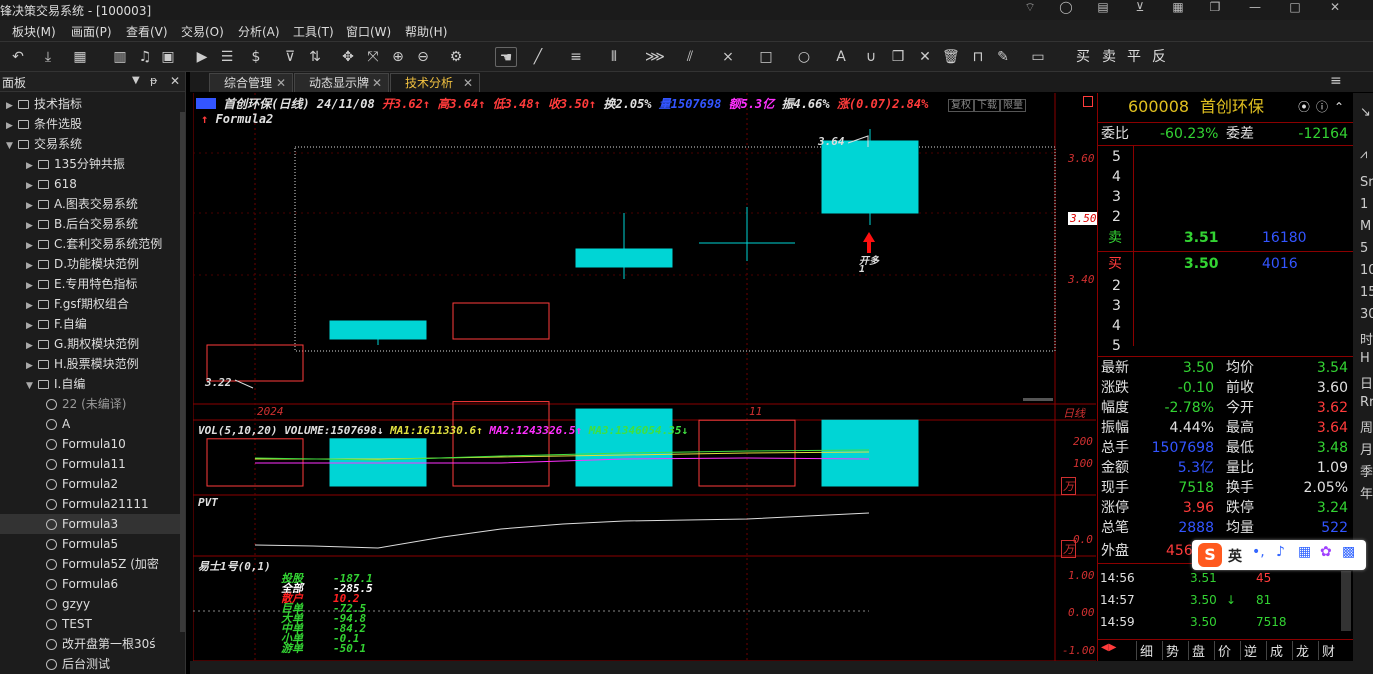 The image size is (1373, 674). Describe the element at coordinates (1366, 402) in the screenshot. I see `period-button: Rr` at that location.